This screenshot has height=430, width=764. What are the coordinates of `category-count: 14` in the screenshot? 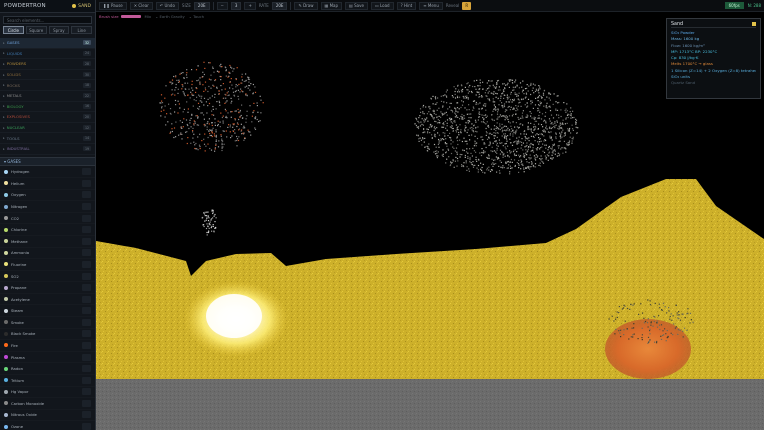 It's located at (87, 138).